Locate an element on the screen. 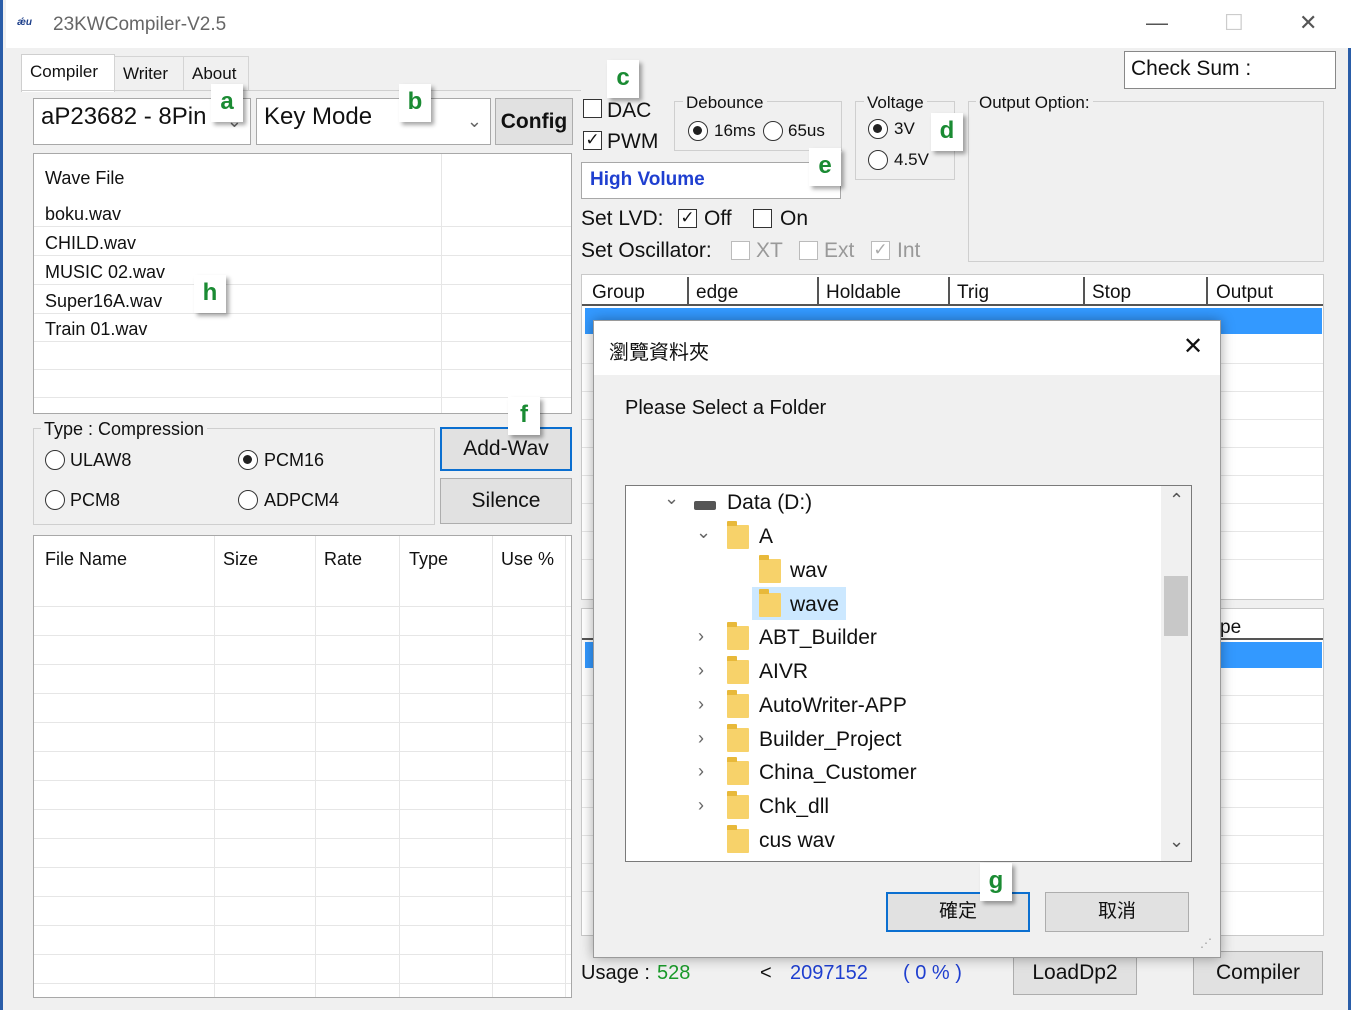 The width and height of the screenshot is (1351, 1010). annotation-marker-h: h is located at coordinates (210, 294).